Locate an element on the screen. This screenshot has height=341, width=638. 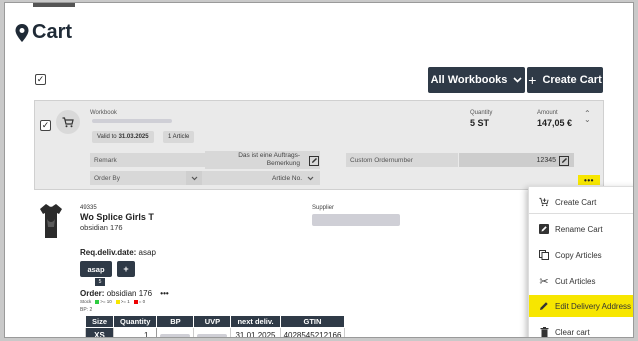
custom-ordernumber-input: 12345 is located at coordinates (516, 160).